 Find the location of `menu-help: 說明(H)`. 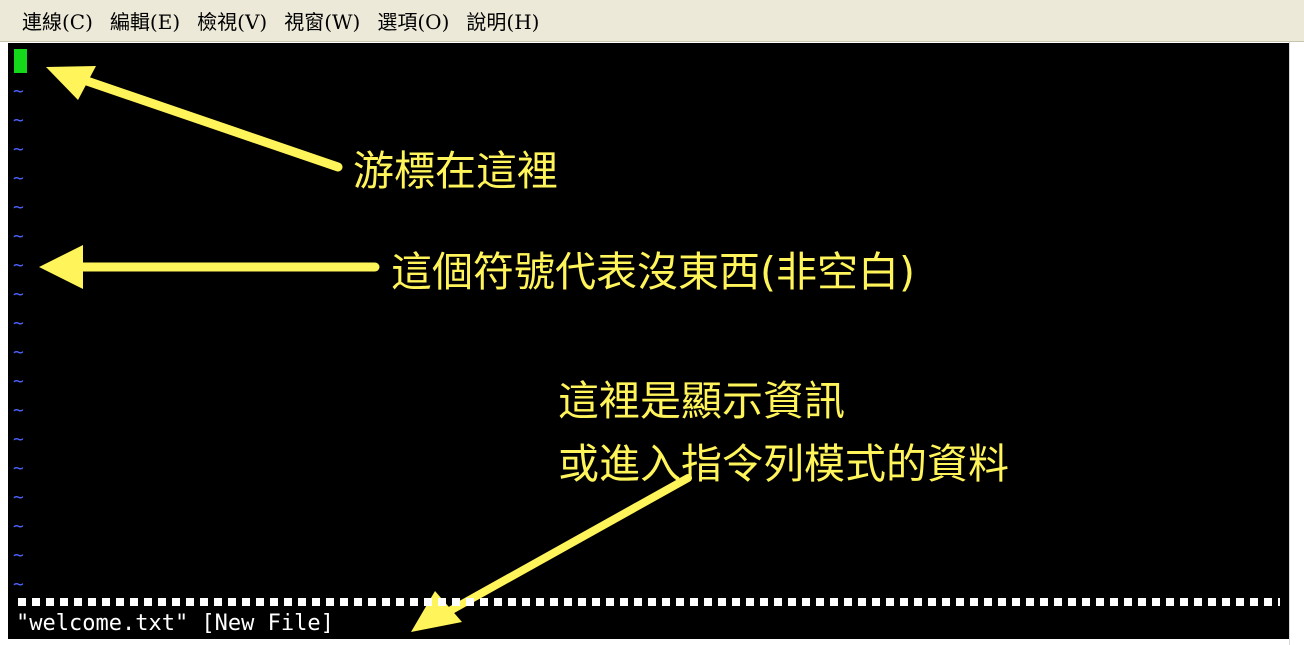

menu-help: 說明(H) is located at coordinates (507, 21).